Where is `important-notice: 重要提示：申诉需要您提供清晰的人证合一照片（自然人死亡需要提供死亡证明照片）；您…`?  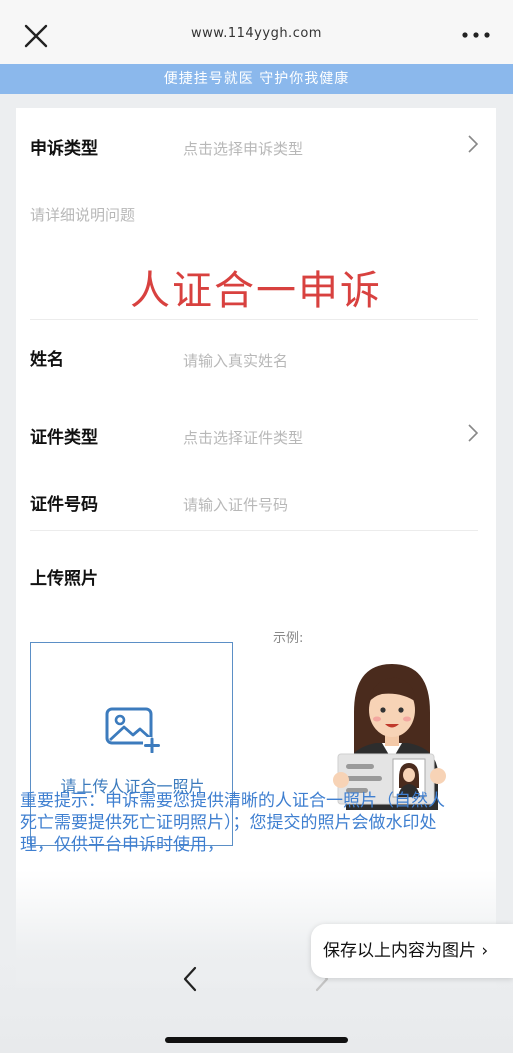 important-notice: 重要提示：申诉需要您提供清晰的人证合一照片（自然人死亡需要提供死亡证明照片）；您… is located at coordinates (232, 823).